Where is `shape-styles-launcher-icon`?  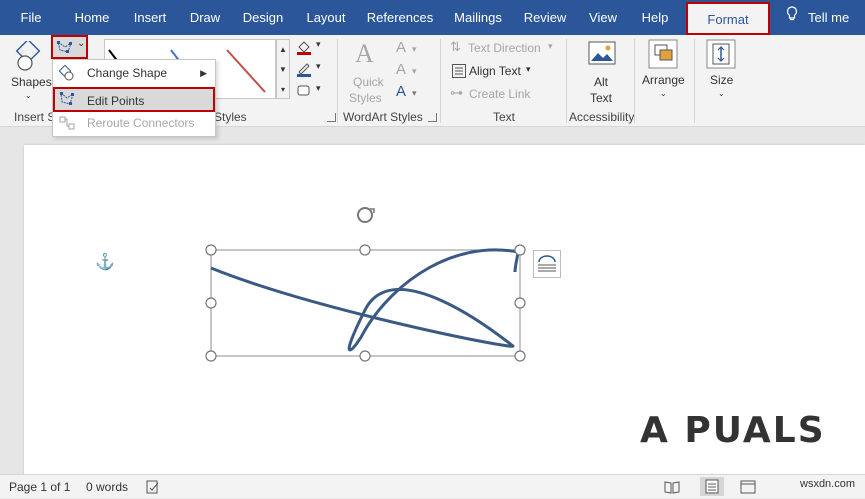
shape-styles-launcher-icon is located at coordinates (331, 117).